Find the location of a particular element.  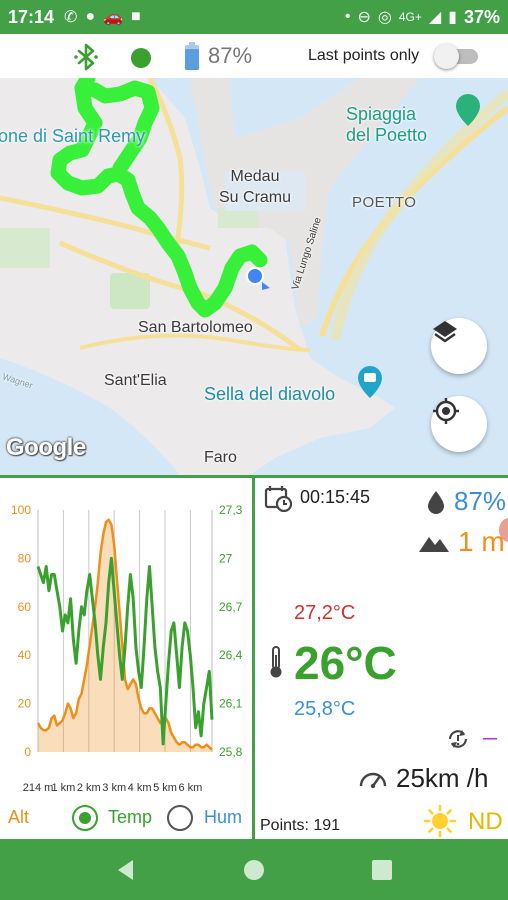

car-icon: 🚗 is located at coordinates (113, 17).